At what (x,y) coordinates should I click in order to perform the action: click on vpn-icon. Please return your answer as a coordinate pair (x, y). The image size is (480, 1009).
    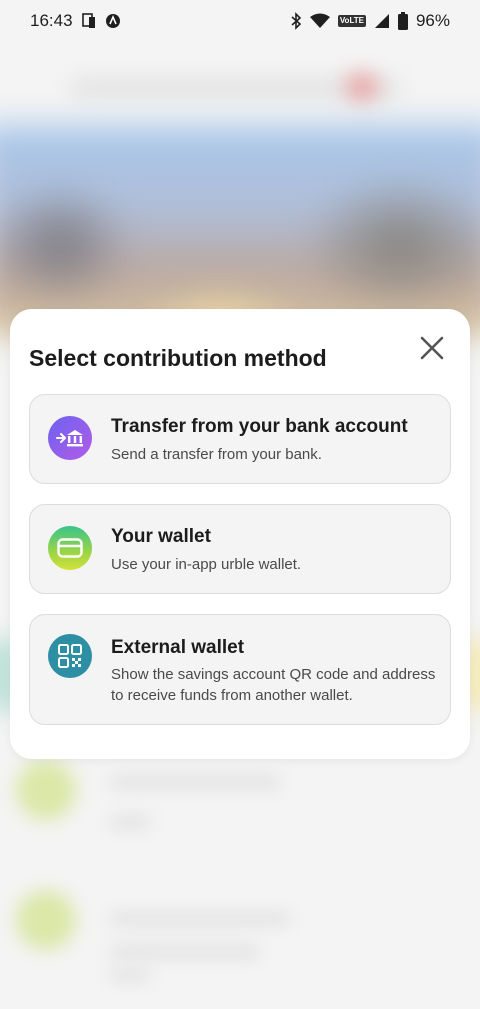
    Looking at the image, I should click on (113, 21).